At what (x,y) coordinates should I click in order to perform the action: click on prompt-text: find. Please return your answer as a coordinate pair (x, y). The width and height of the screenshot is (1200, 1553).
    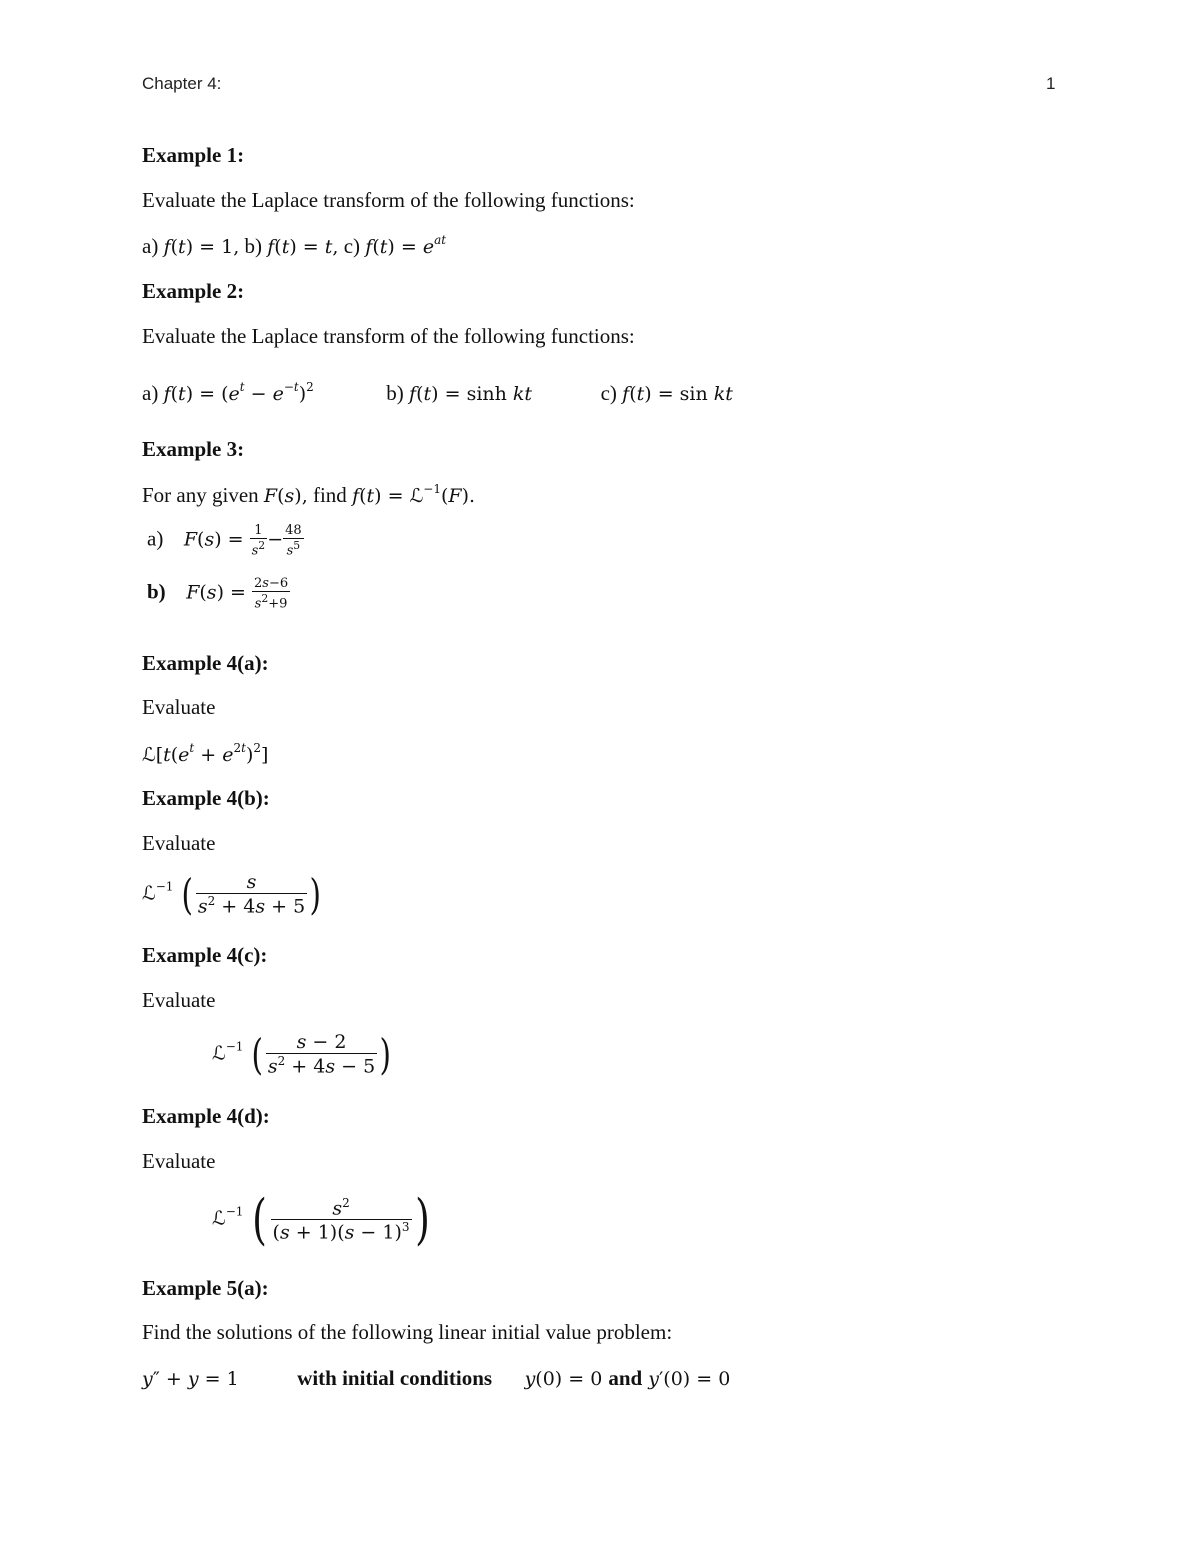
    Looking at the image, I should click on (329, 495).